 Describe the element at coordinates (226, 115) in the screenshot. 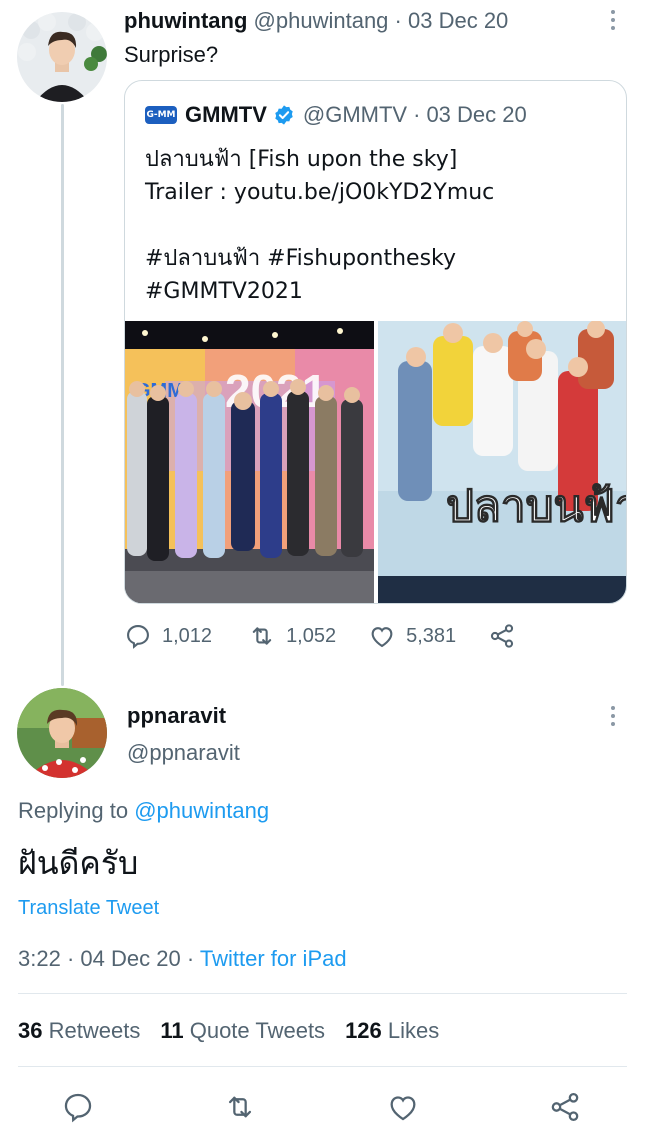

I see `quote-display-name: GMMTV` at that location.